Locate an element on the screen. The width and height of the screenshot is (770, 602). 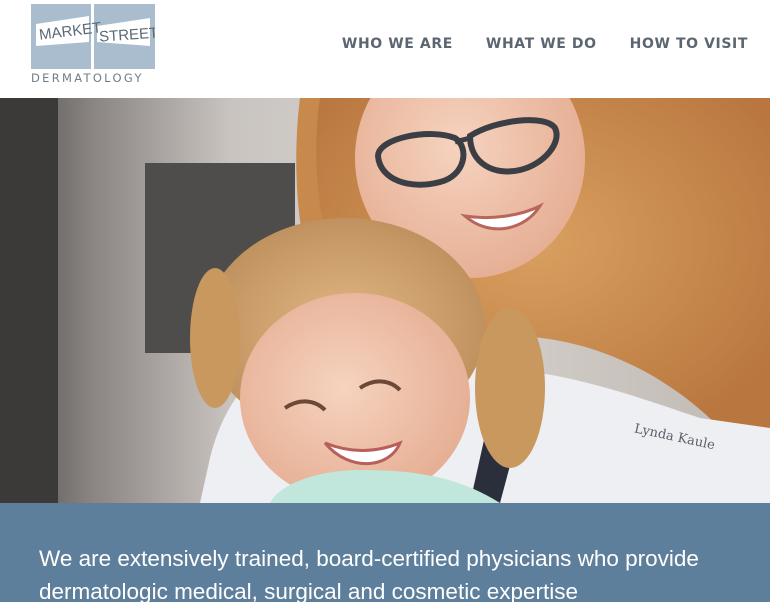
logo-word-dermatology: DERMATOLOGY is located at coordinates (87, 78).